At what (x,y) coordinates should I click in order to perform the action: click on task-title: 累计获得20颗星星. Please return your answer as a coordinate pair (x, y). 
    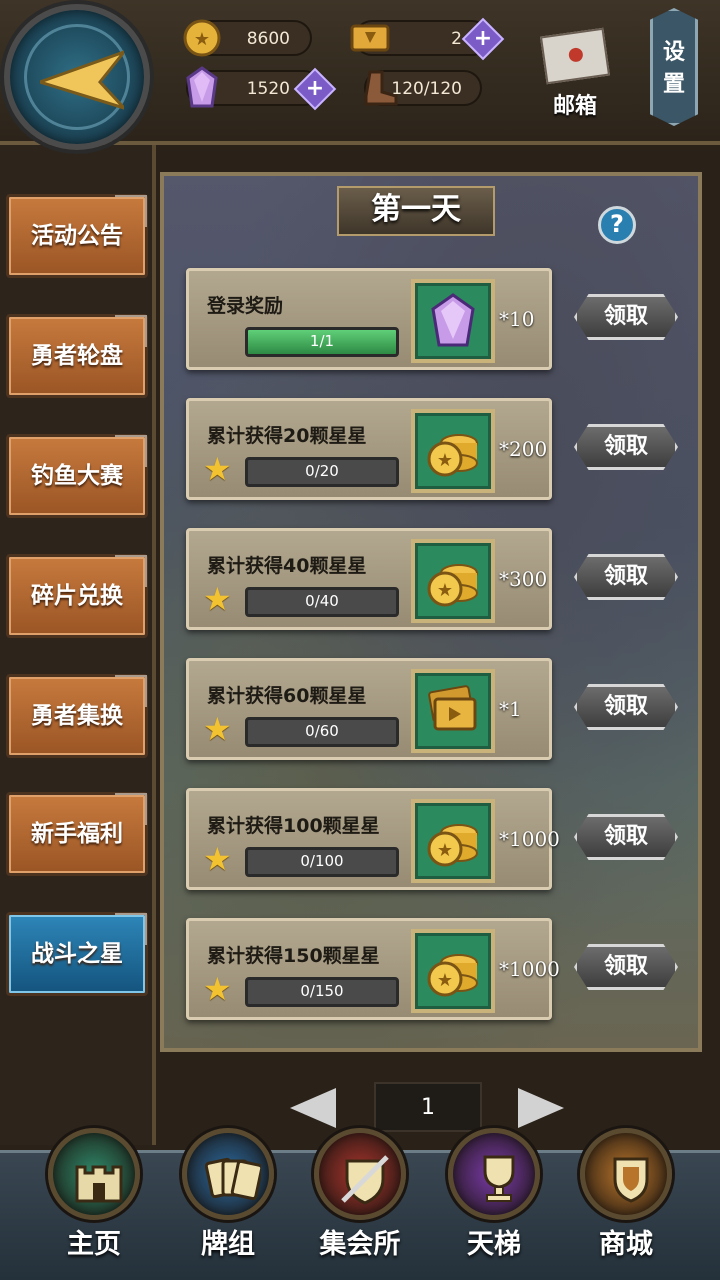
    Looking at the image, I should click on (287, 436).